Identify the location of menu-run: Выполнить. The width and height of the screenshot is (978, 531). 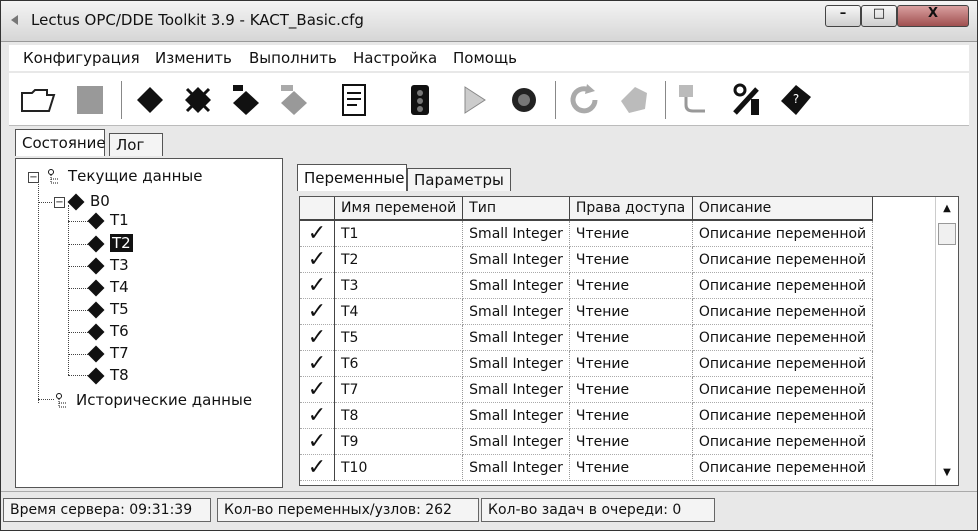
(293, 58).